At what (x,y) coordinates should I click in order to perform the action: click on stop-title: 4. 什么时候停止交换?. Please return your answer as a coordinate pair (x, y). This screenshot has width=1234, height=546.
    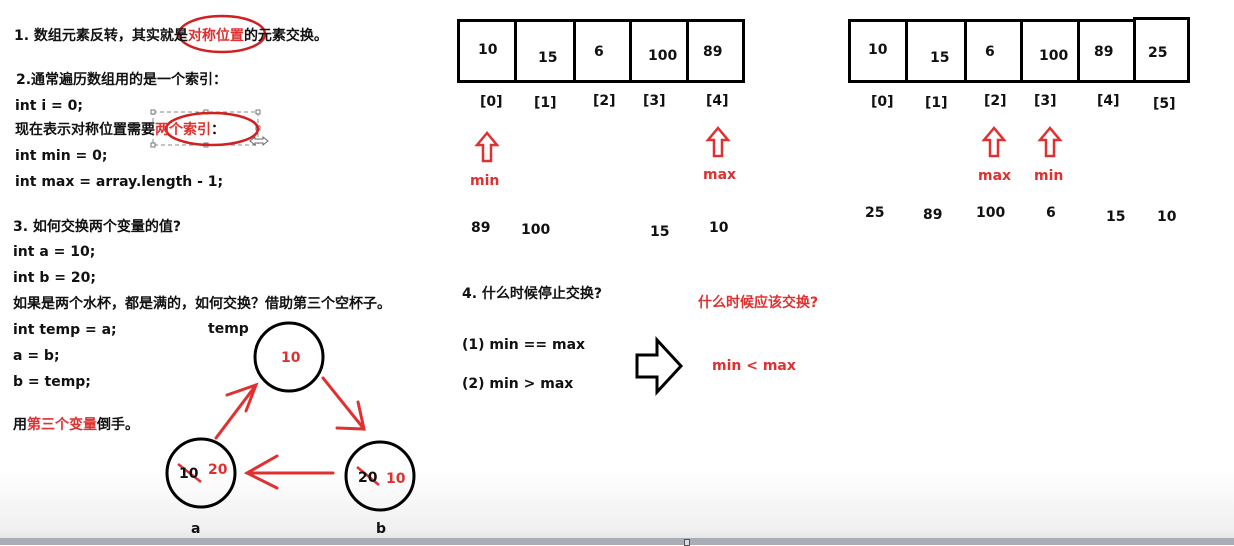
    Looking at the image, I should click on (532, 294).